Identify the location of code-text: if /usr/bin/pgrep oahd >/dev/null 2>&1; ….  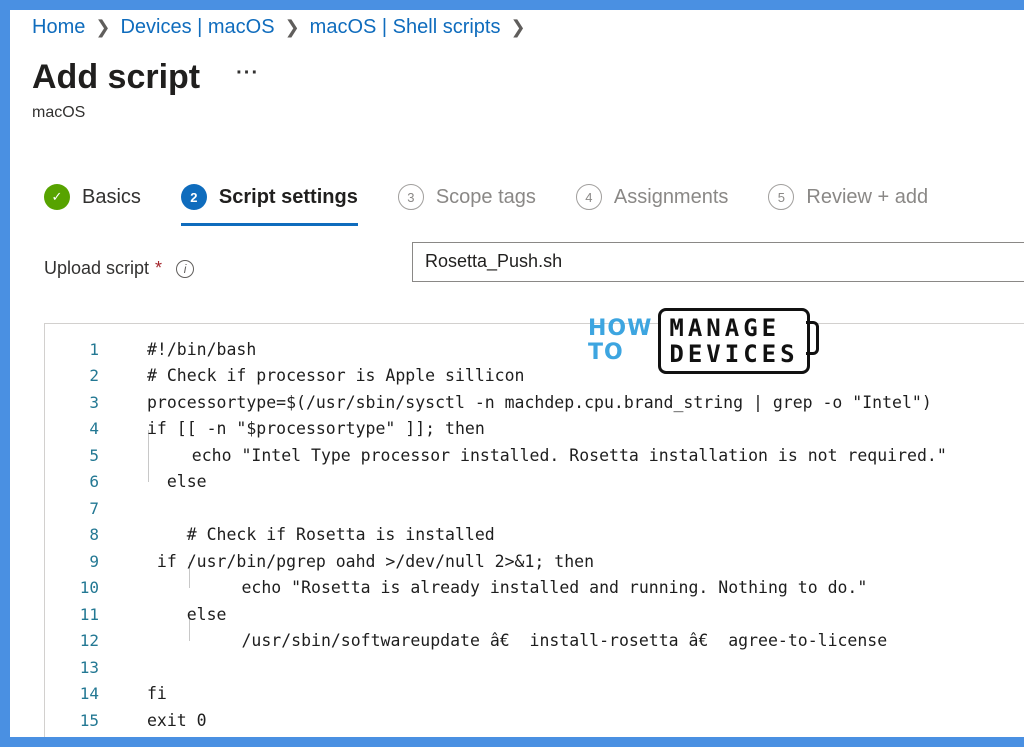
(371, 561).